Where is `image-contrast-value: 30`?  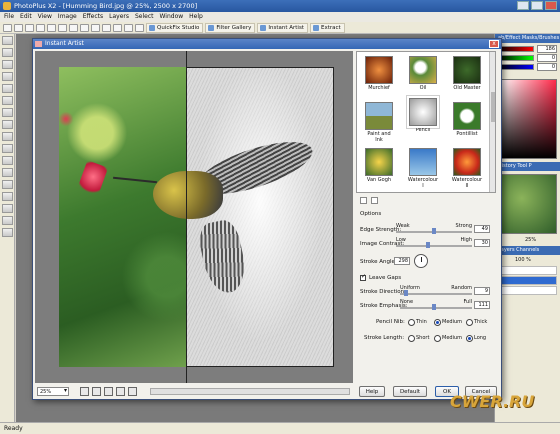 image-contrast-value: 30 is located at coordinates (482, 243).